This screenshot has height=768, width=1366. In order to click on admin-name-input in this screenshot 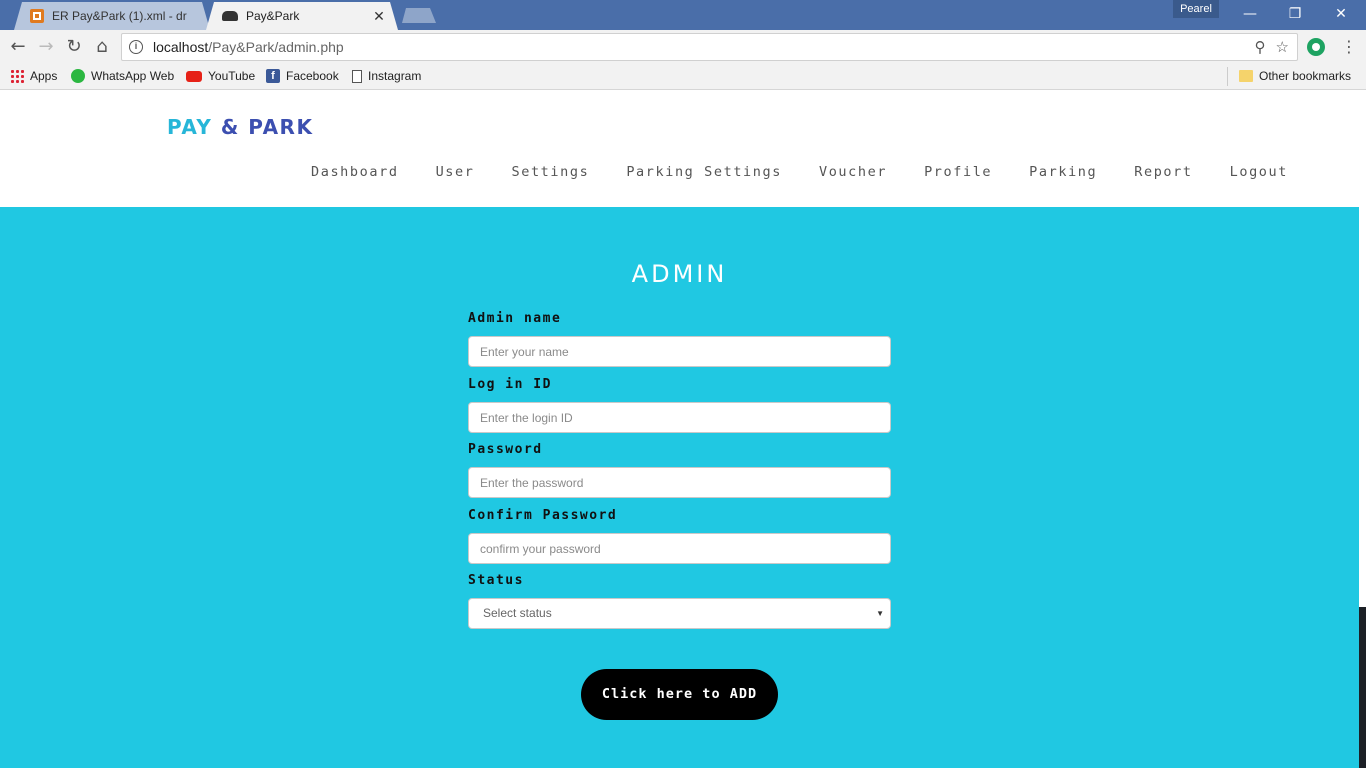, I will do `click(679, 351)`.